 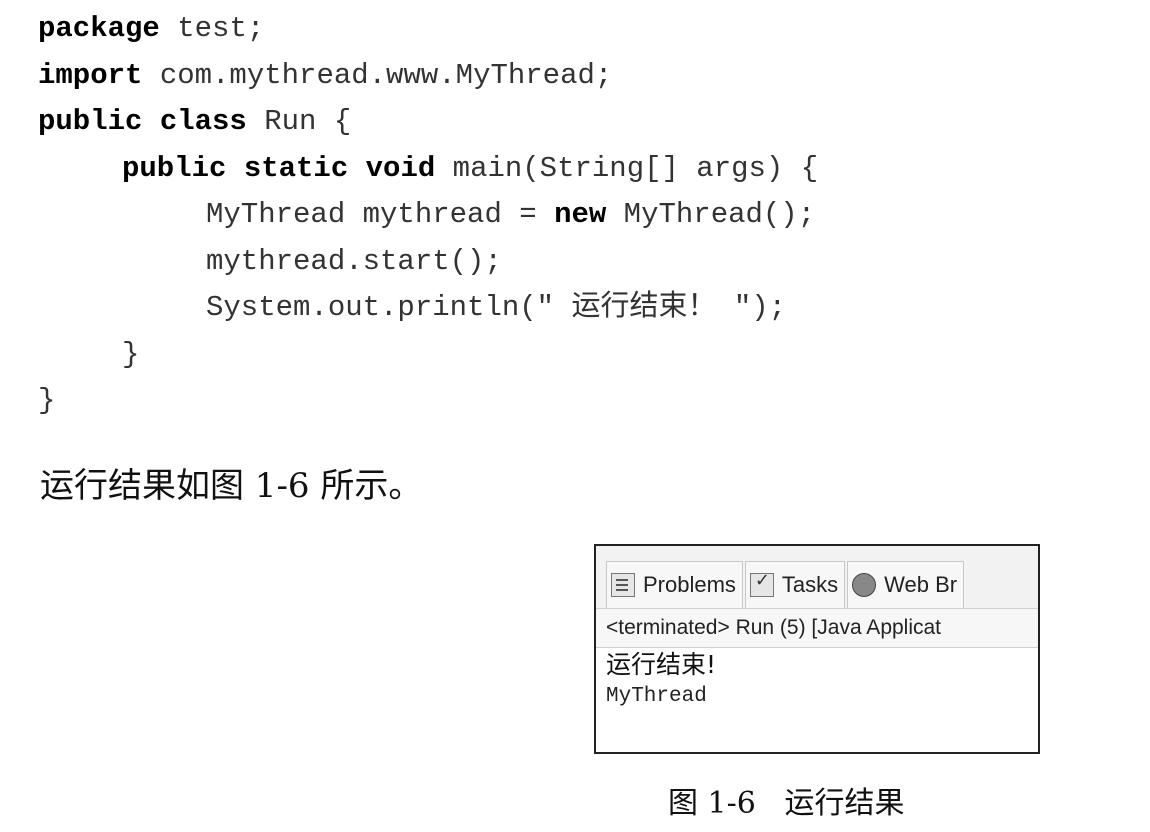 I want to click on code-line: MyThread mythread = new MyThread();, so click(x=428, y=215).